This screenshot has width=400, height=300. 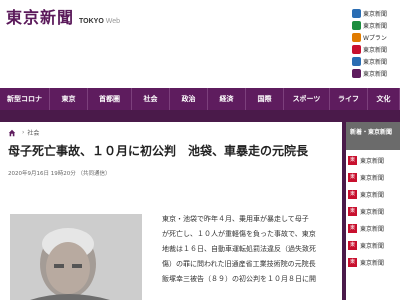 What do you see at coordinates (151, 99) in the screenshot?
I see `nav-item-society: 社会` at bounding box center [151, 99].